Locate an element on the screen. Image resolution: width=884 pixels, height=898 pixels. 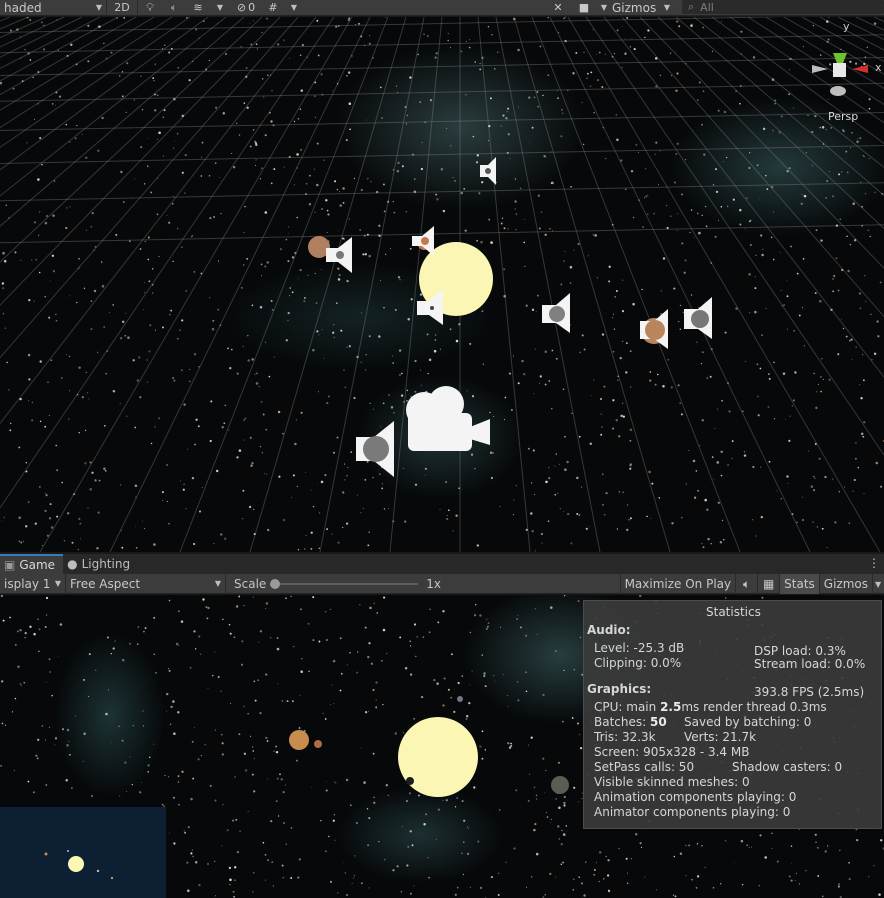
gizmo-axis-x-label: x is located at coordinates (878, 67).